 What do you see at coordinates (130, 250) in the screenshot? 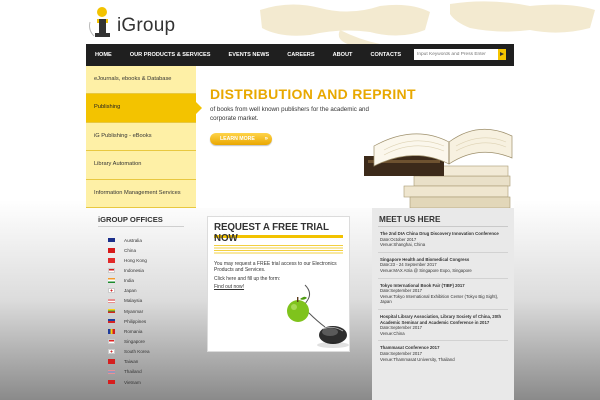
I see `office-label: China` at bounding box center [130, 250].